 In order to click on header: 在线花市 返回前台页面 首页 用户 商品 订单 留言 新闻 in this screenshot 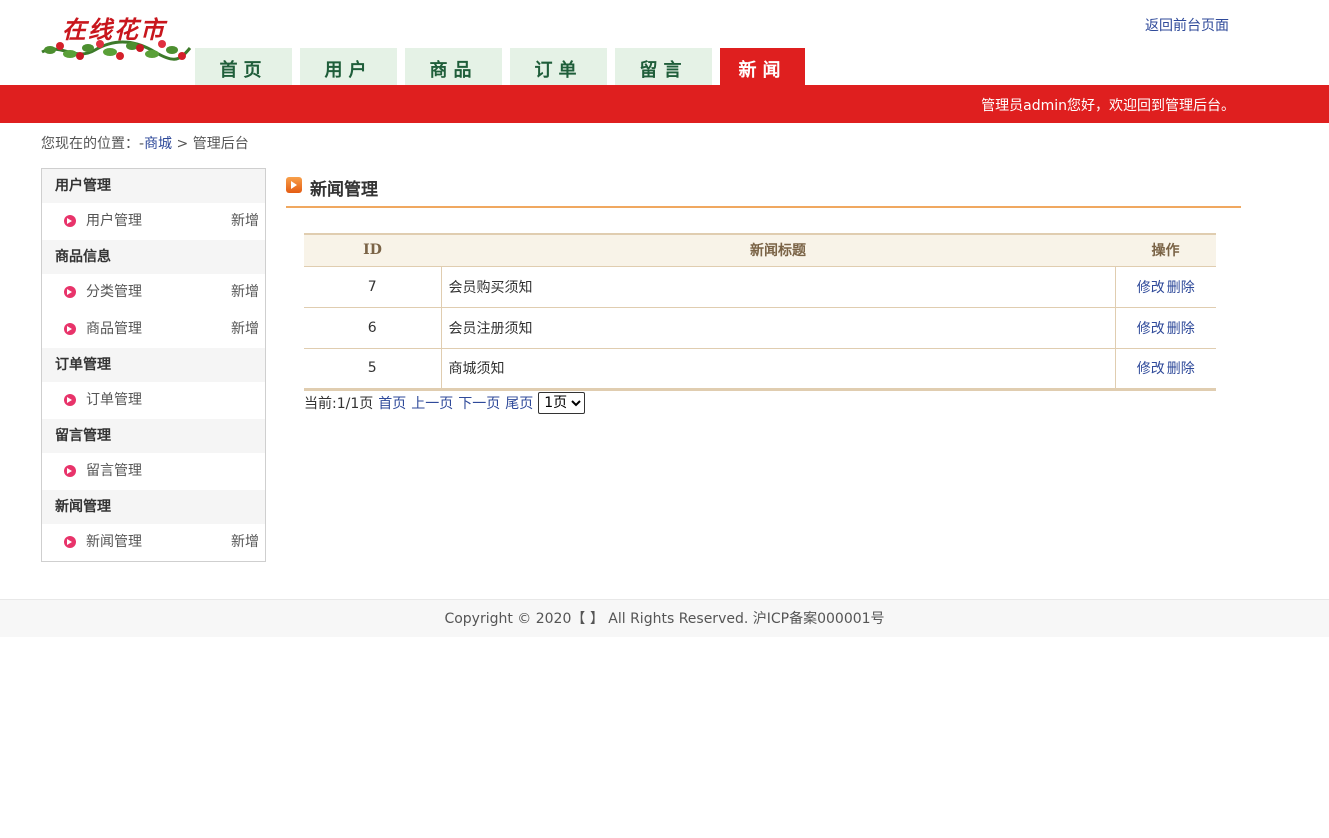, I will do `click(664, 43)`.